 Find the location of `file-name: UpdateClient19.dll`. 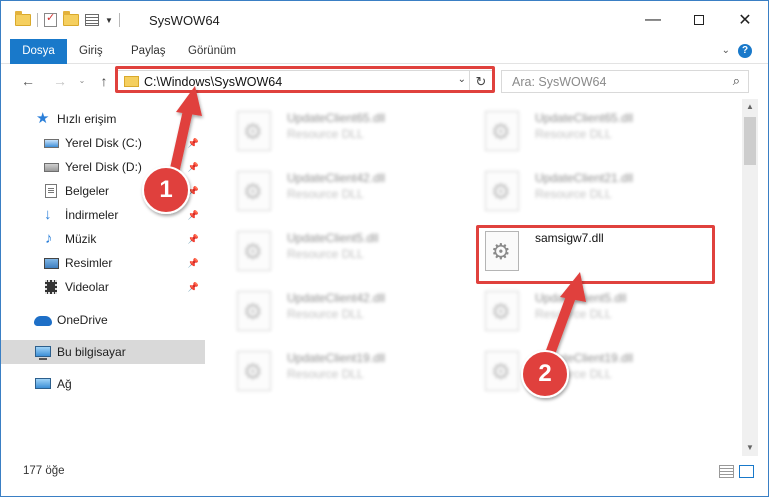

file-name: UpdateClient19.dll is located at coordinates (584, 358).